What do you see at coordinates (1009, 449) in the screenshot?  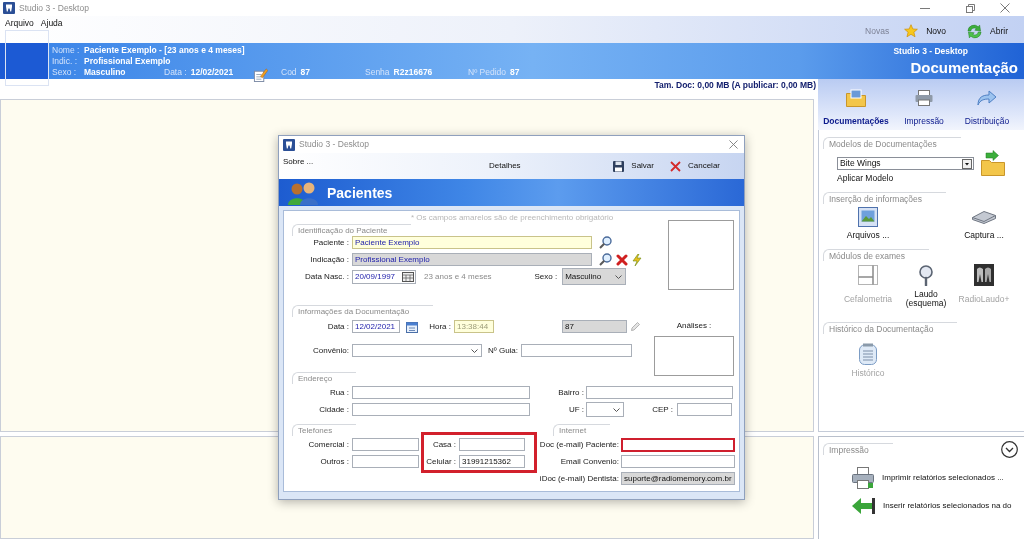 I see `chevron-down-icon` at bounding box center [1009, 449].